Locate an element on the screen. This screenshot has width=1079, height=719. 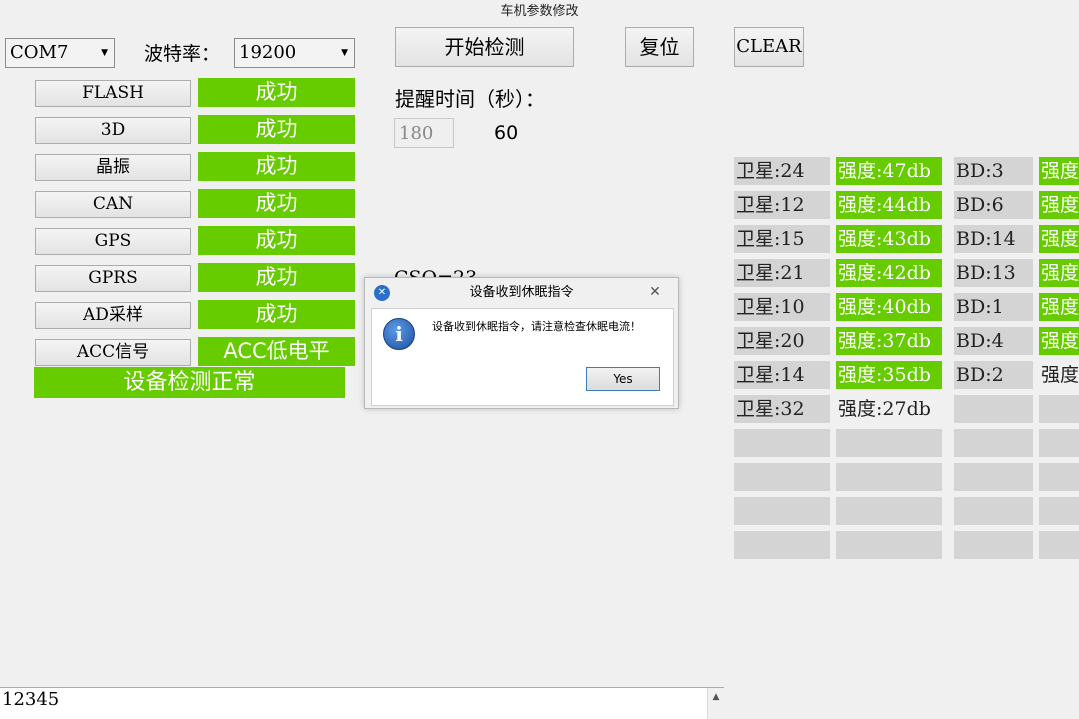
dialog-title: 设备收到休眠指令 is located at coordinates (521, 292).